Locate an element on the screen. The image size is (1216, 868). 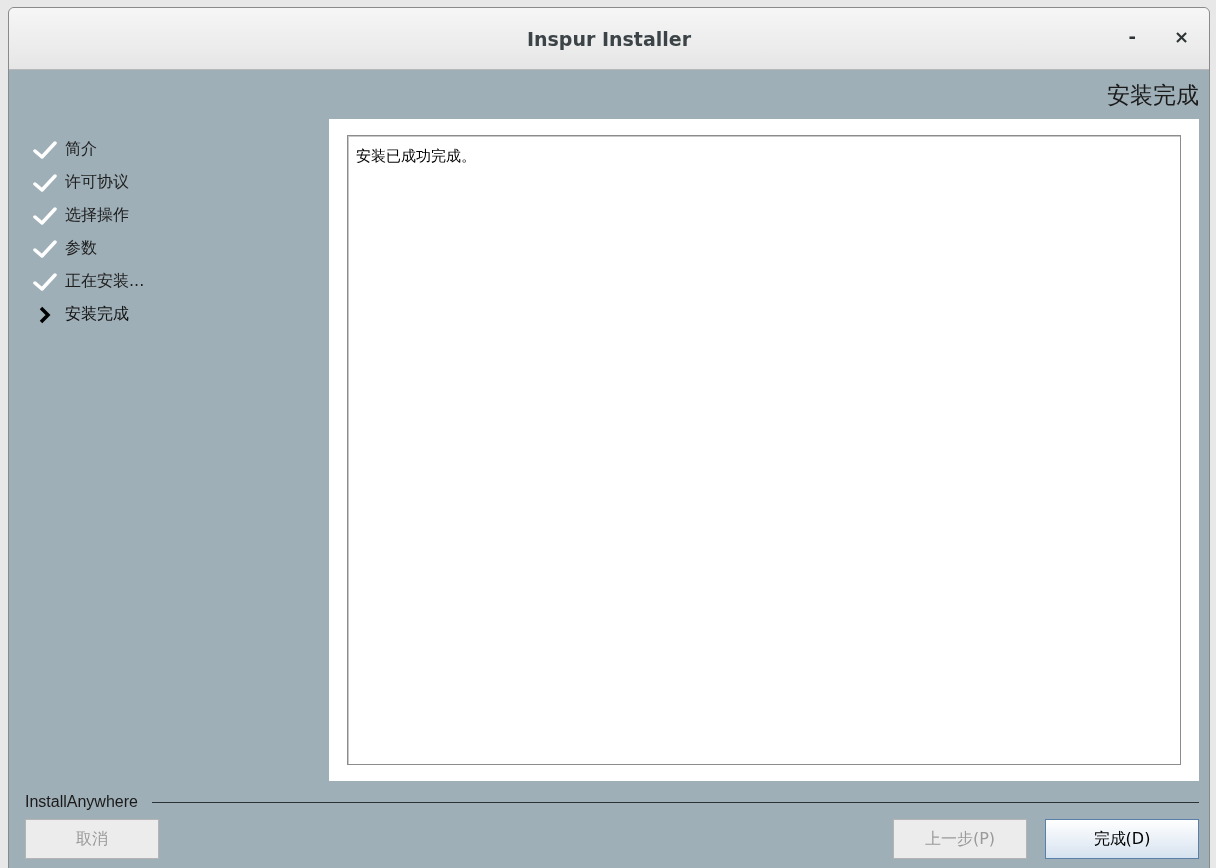
step-label: 参数 is located at coordinates (81, 248).